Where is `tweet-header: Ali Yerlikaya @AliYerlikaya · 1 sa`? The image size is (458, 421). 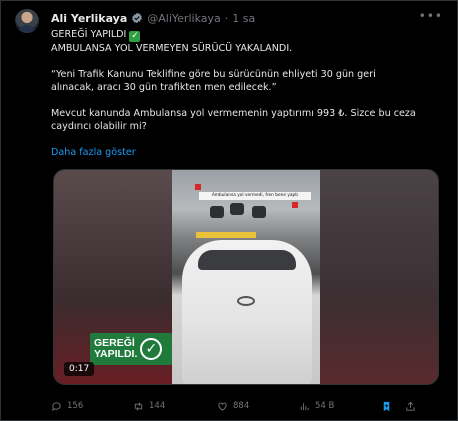 tweet-header: Ali Yerlikaya @AliYerlikaya · 1 sa is located at coordinates (247, 18).